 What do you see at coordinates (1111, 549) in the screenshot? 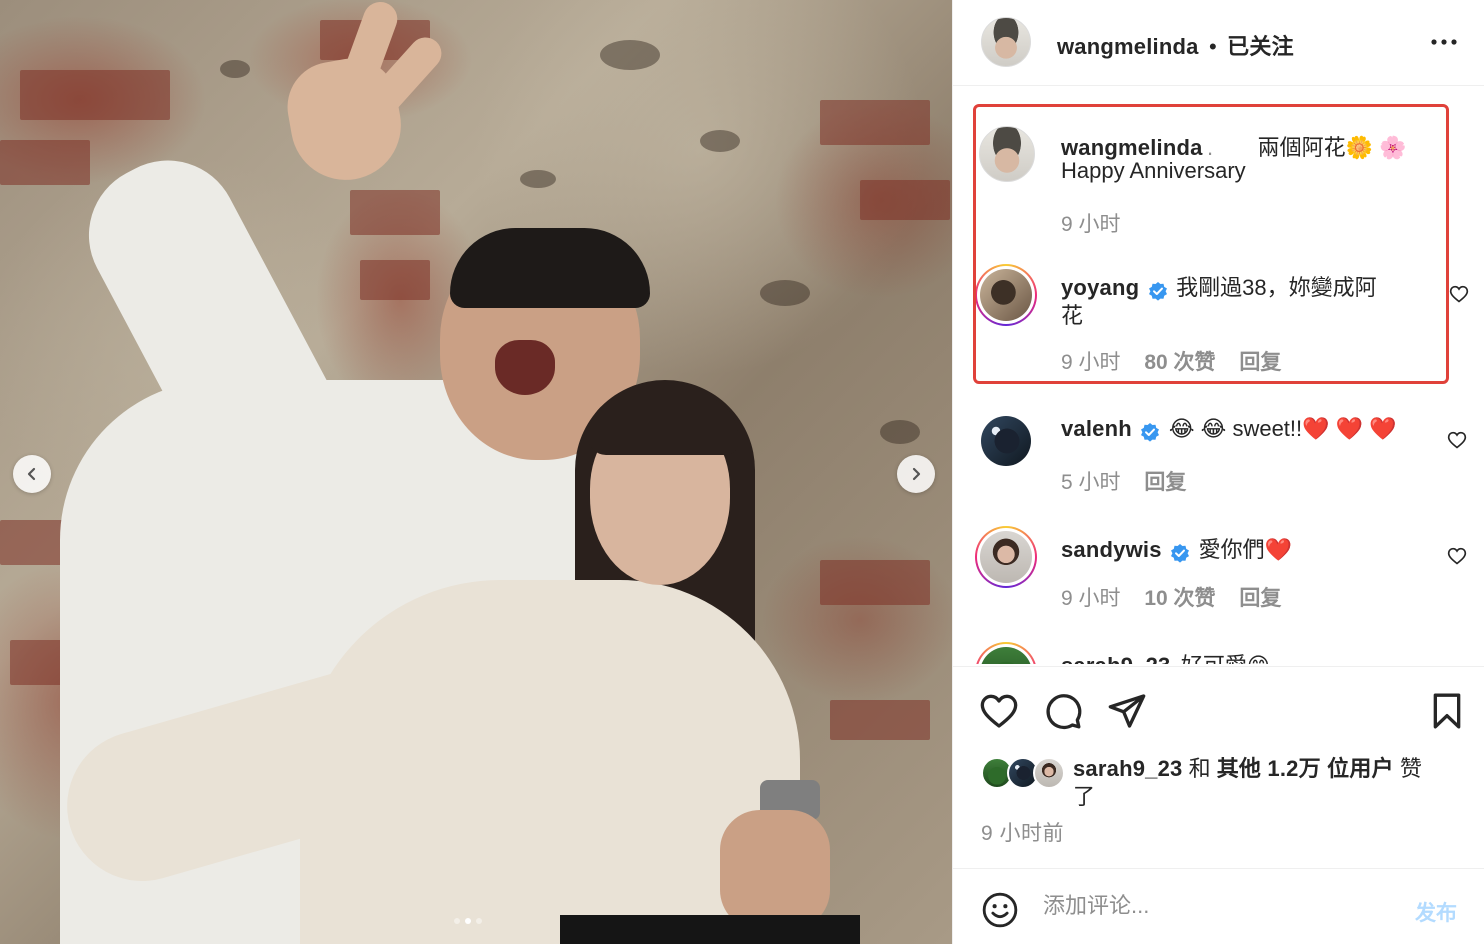
I see `comment-username: sandywis` at bounding box center [1111, 549].